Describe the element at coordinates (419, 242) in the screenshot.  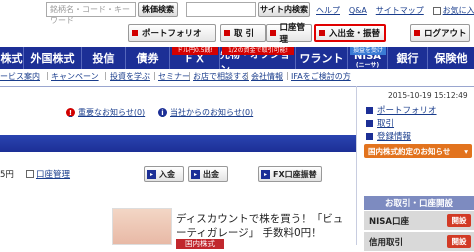
I see `sidebar-row-margin: 信用取引 開設` at that location.